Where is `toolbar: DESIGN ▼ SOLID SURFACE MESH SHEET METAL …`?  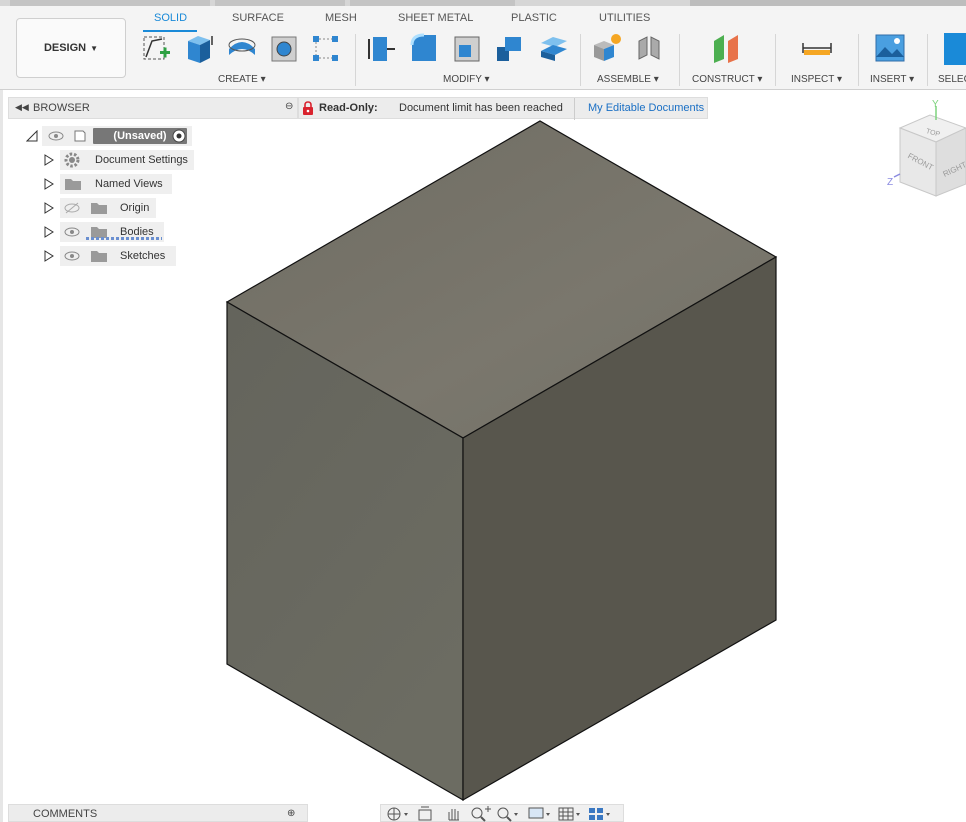
toolbar: DESIGN ▼ SOLID SURFACE MESH SHEET METAL … is located at coordinates (483, 48).